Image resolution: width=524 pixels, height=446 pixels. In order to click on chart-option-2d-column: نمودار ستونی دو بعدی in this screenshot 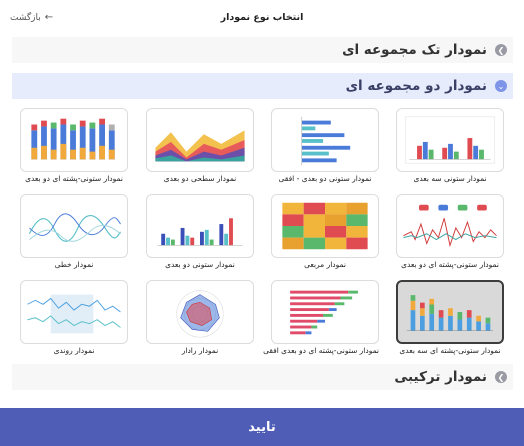, I will do `click(200, 231)`.